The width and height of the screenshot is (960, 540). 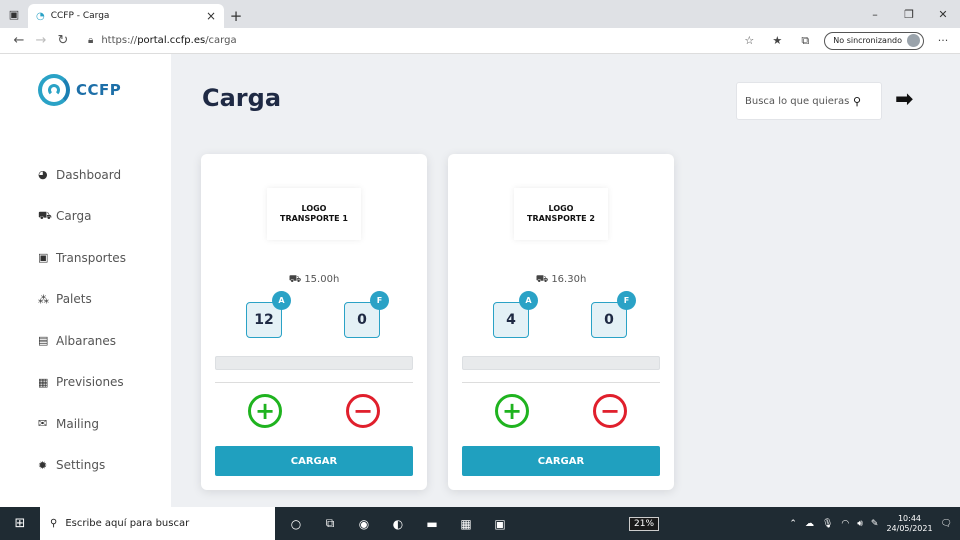 What do you see at coordinates (777, 40) in the screenshot?
I see `favorites-icon: ★` at bounding box center [777, 40].